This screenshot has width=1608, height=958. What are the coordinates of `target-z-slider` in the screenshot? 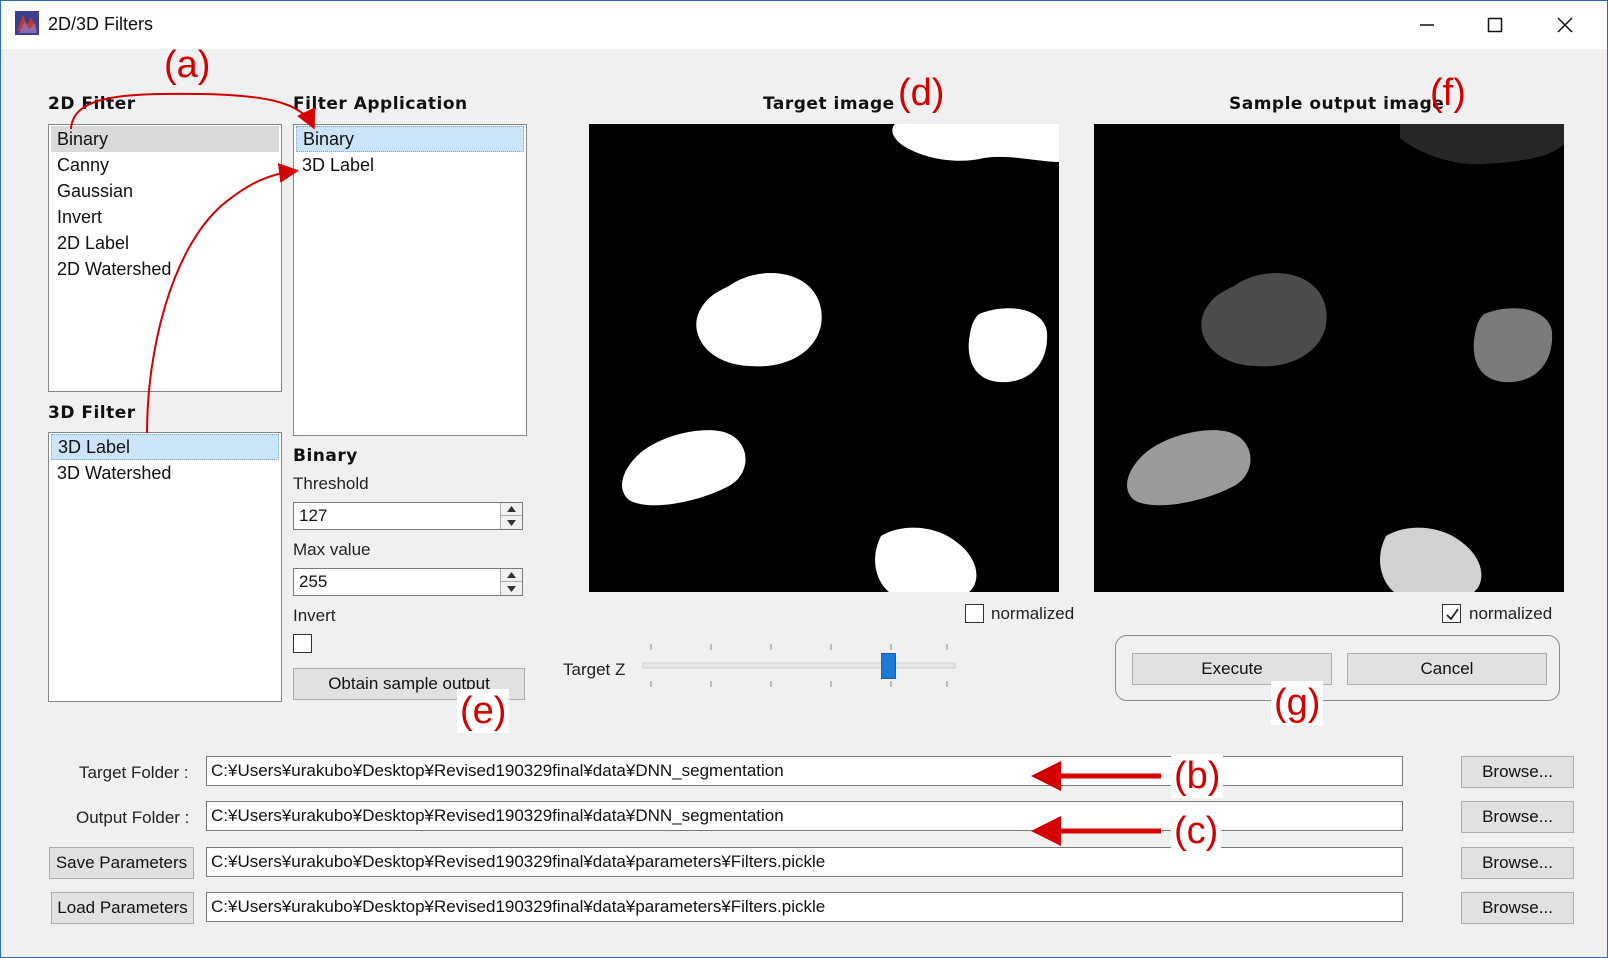 It's located at (799, 666).